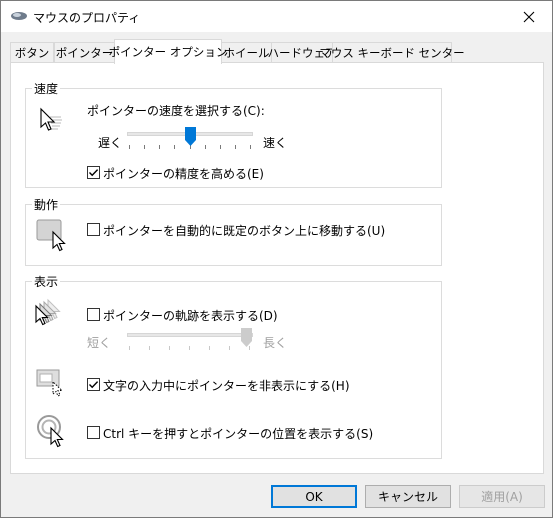  I want to click on tab-mouse-keyboard-center: マウス キーボード センター, so click(392, 52).